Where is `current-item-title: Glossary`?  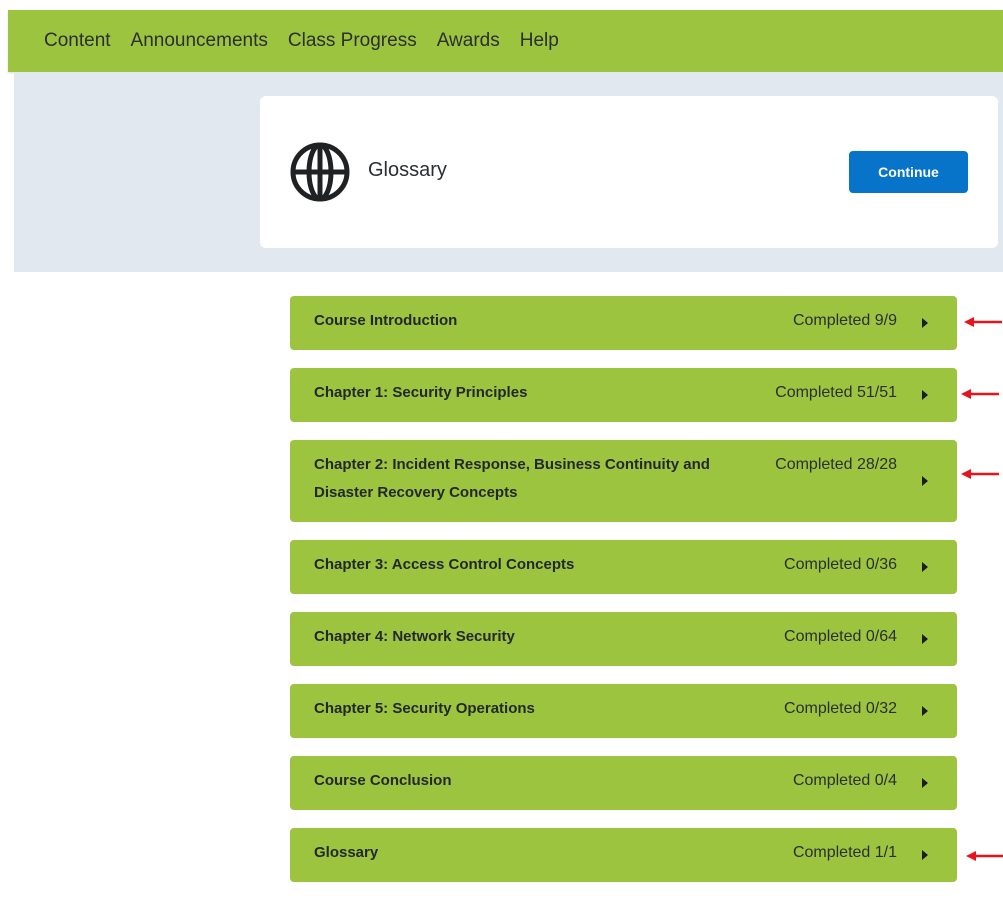 current-item-title: Glossary is located at coordinates (407, 170).